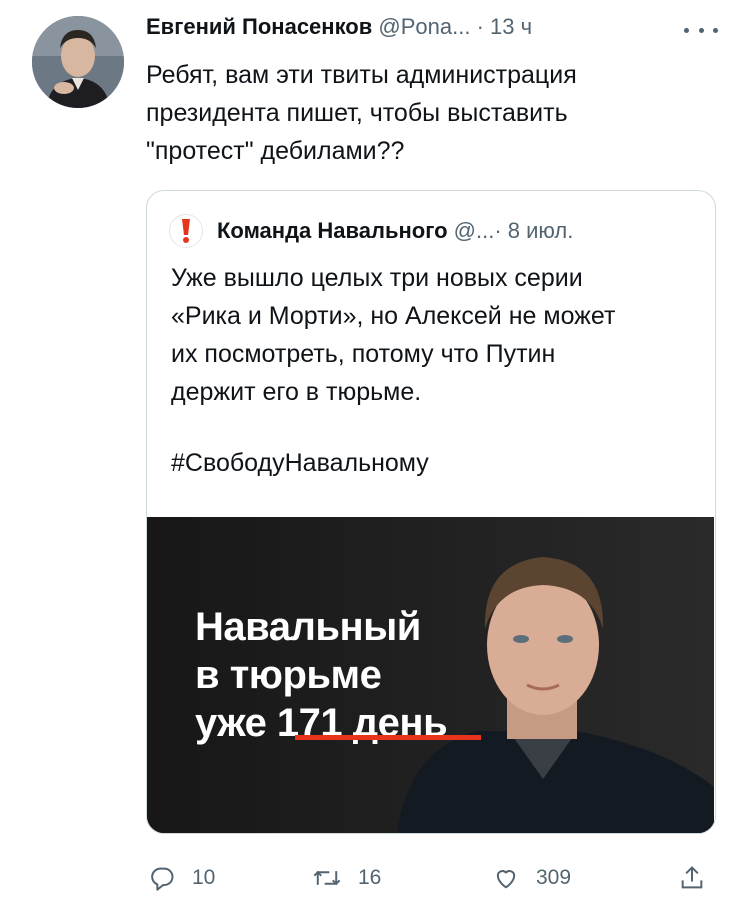 The height and width of the screenshot is (910, 750). I want to click on author-name: Евгений Понасенков, so click(259, 26).